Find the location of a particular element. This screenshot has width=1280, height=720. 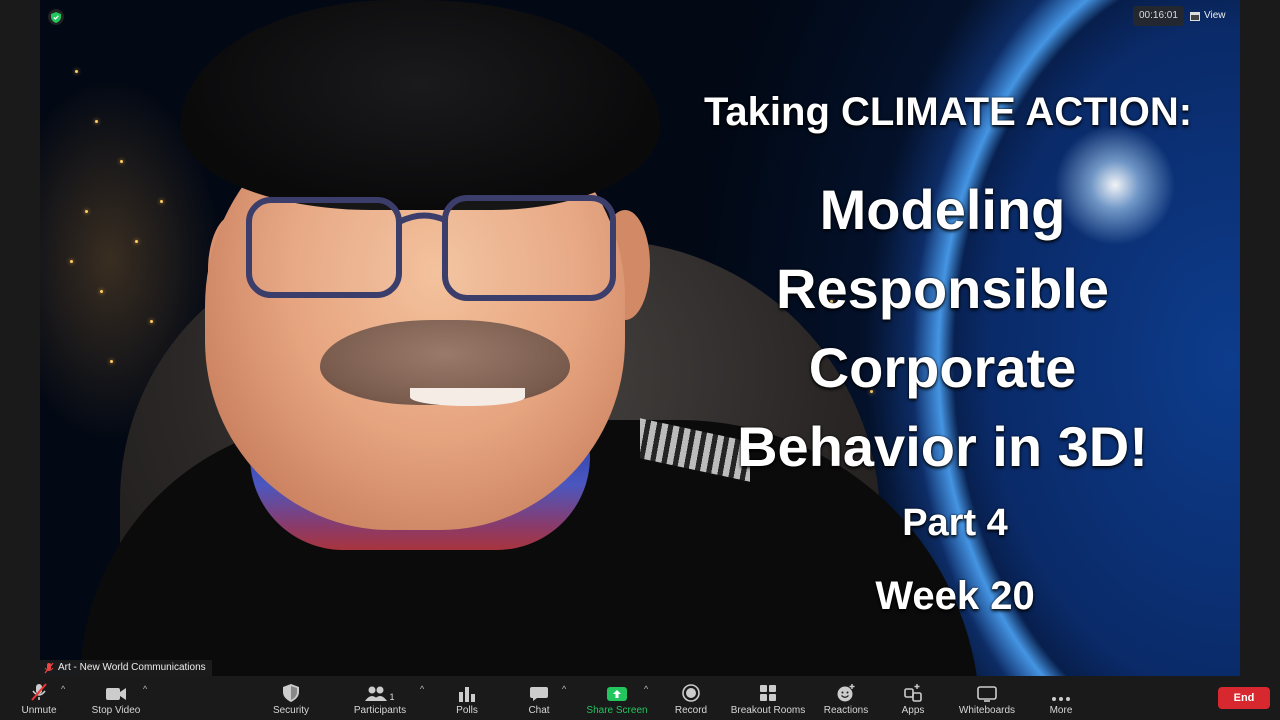

record-button: Record is located at coordinates (691, 698).